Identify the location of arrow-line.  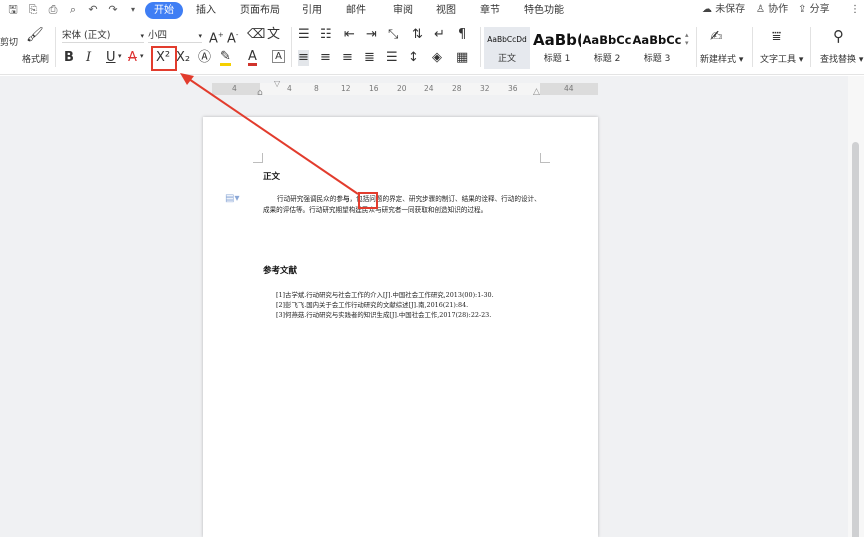
(272, 135).